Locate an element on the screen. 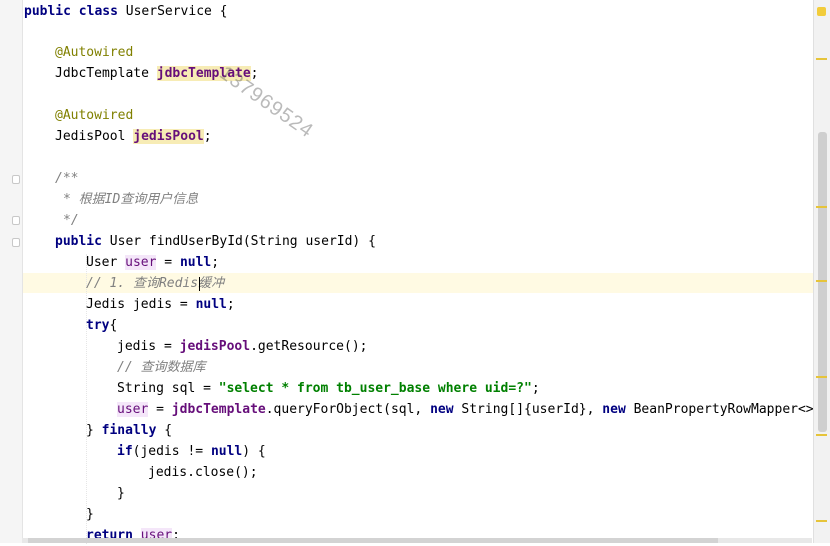  code-line: JedisPool jedisPool; is located at coordinates (133, 137).